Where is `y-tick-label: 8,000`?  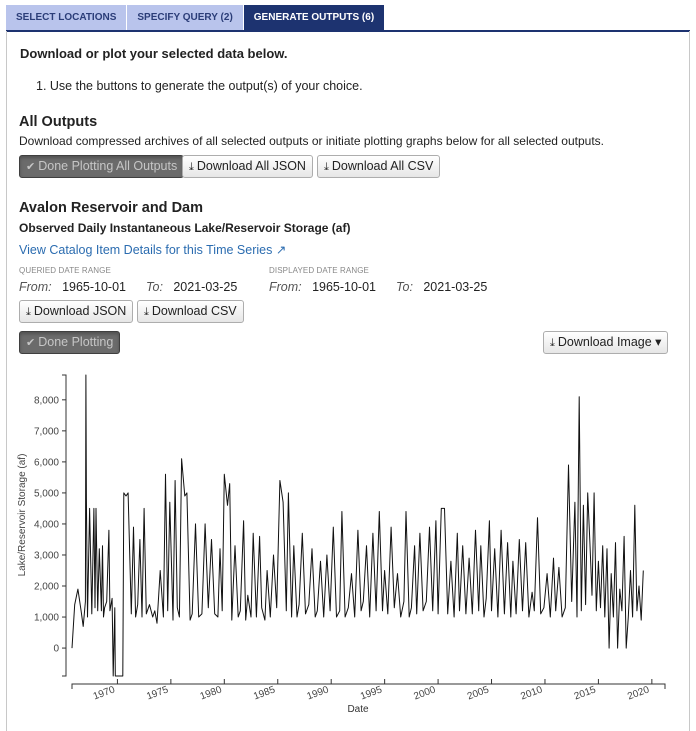
y-tick-label: 8,000 is located at coordinates (46, 400).